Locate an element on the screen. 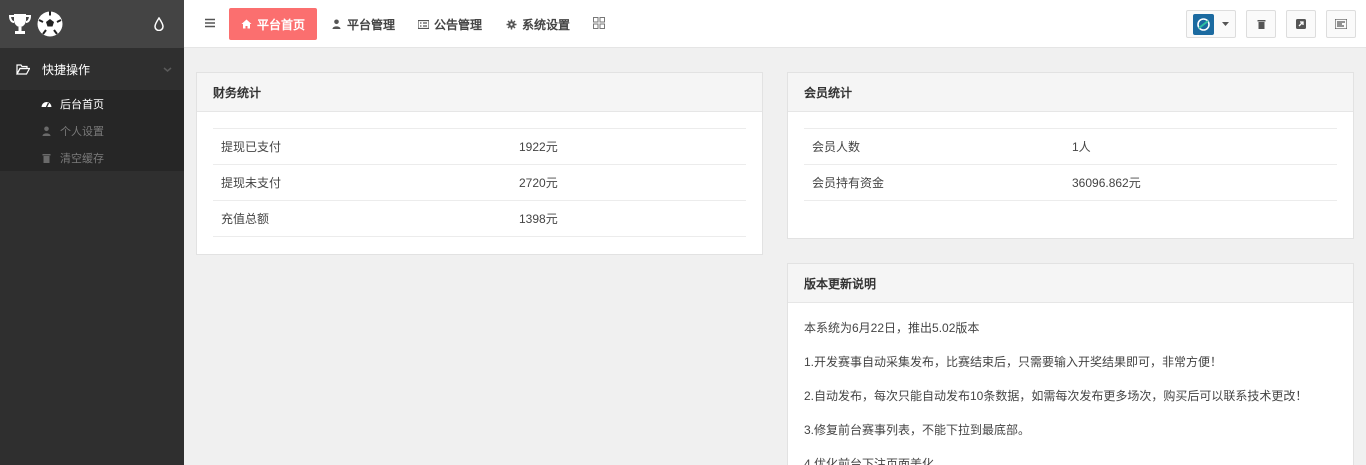 Image resolution: width=1366 pixels, height=465 pixels. hamburger-menu-icon is located at coordinates (210, 23).